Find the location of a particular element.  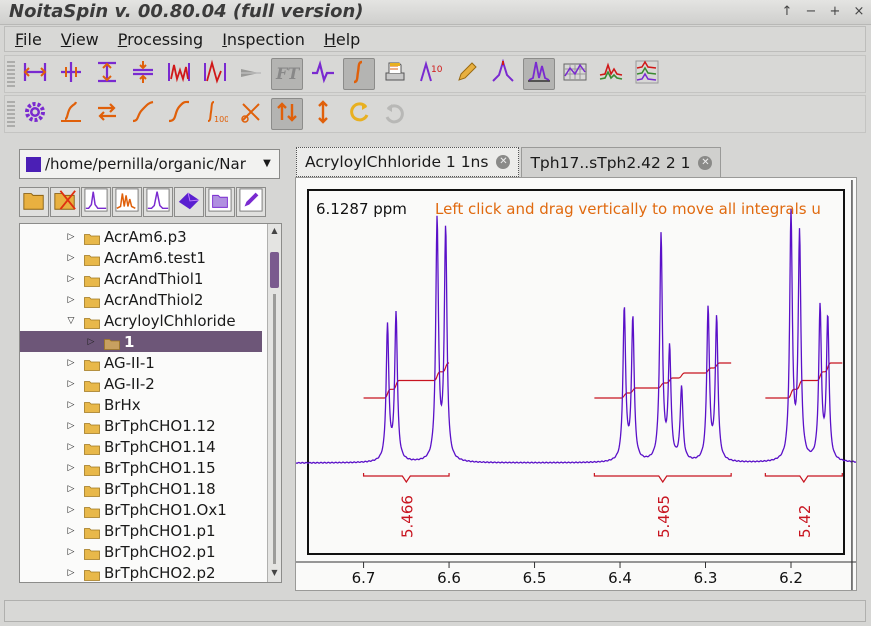

menu-processing: Processing is located at coordinates (160, 39).